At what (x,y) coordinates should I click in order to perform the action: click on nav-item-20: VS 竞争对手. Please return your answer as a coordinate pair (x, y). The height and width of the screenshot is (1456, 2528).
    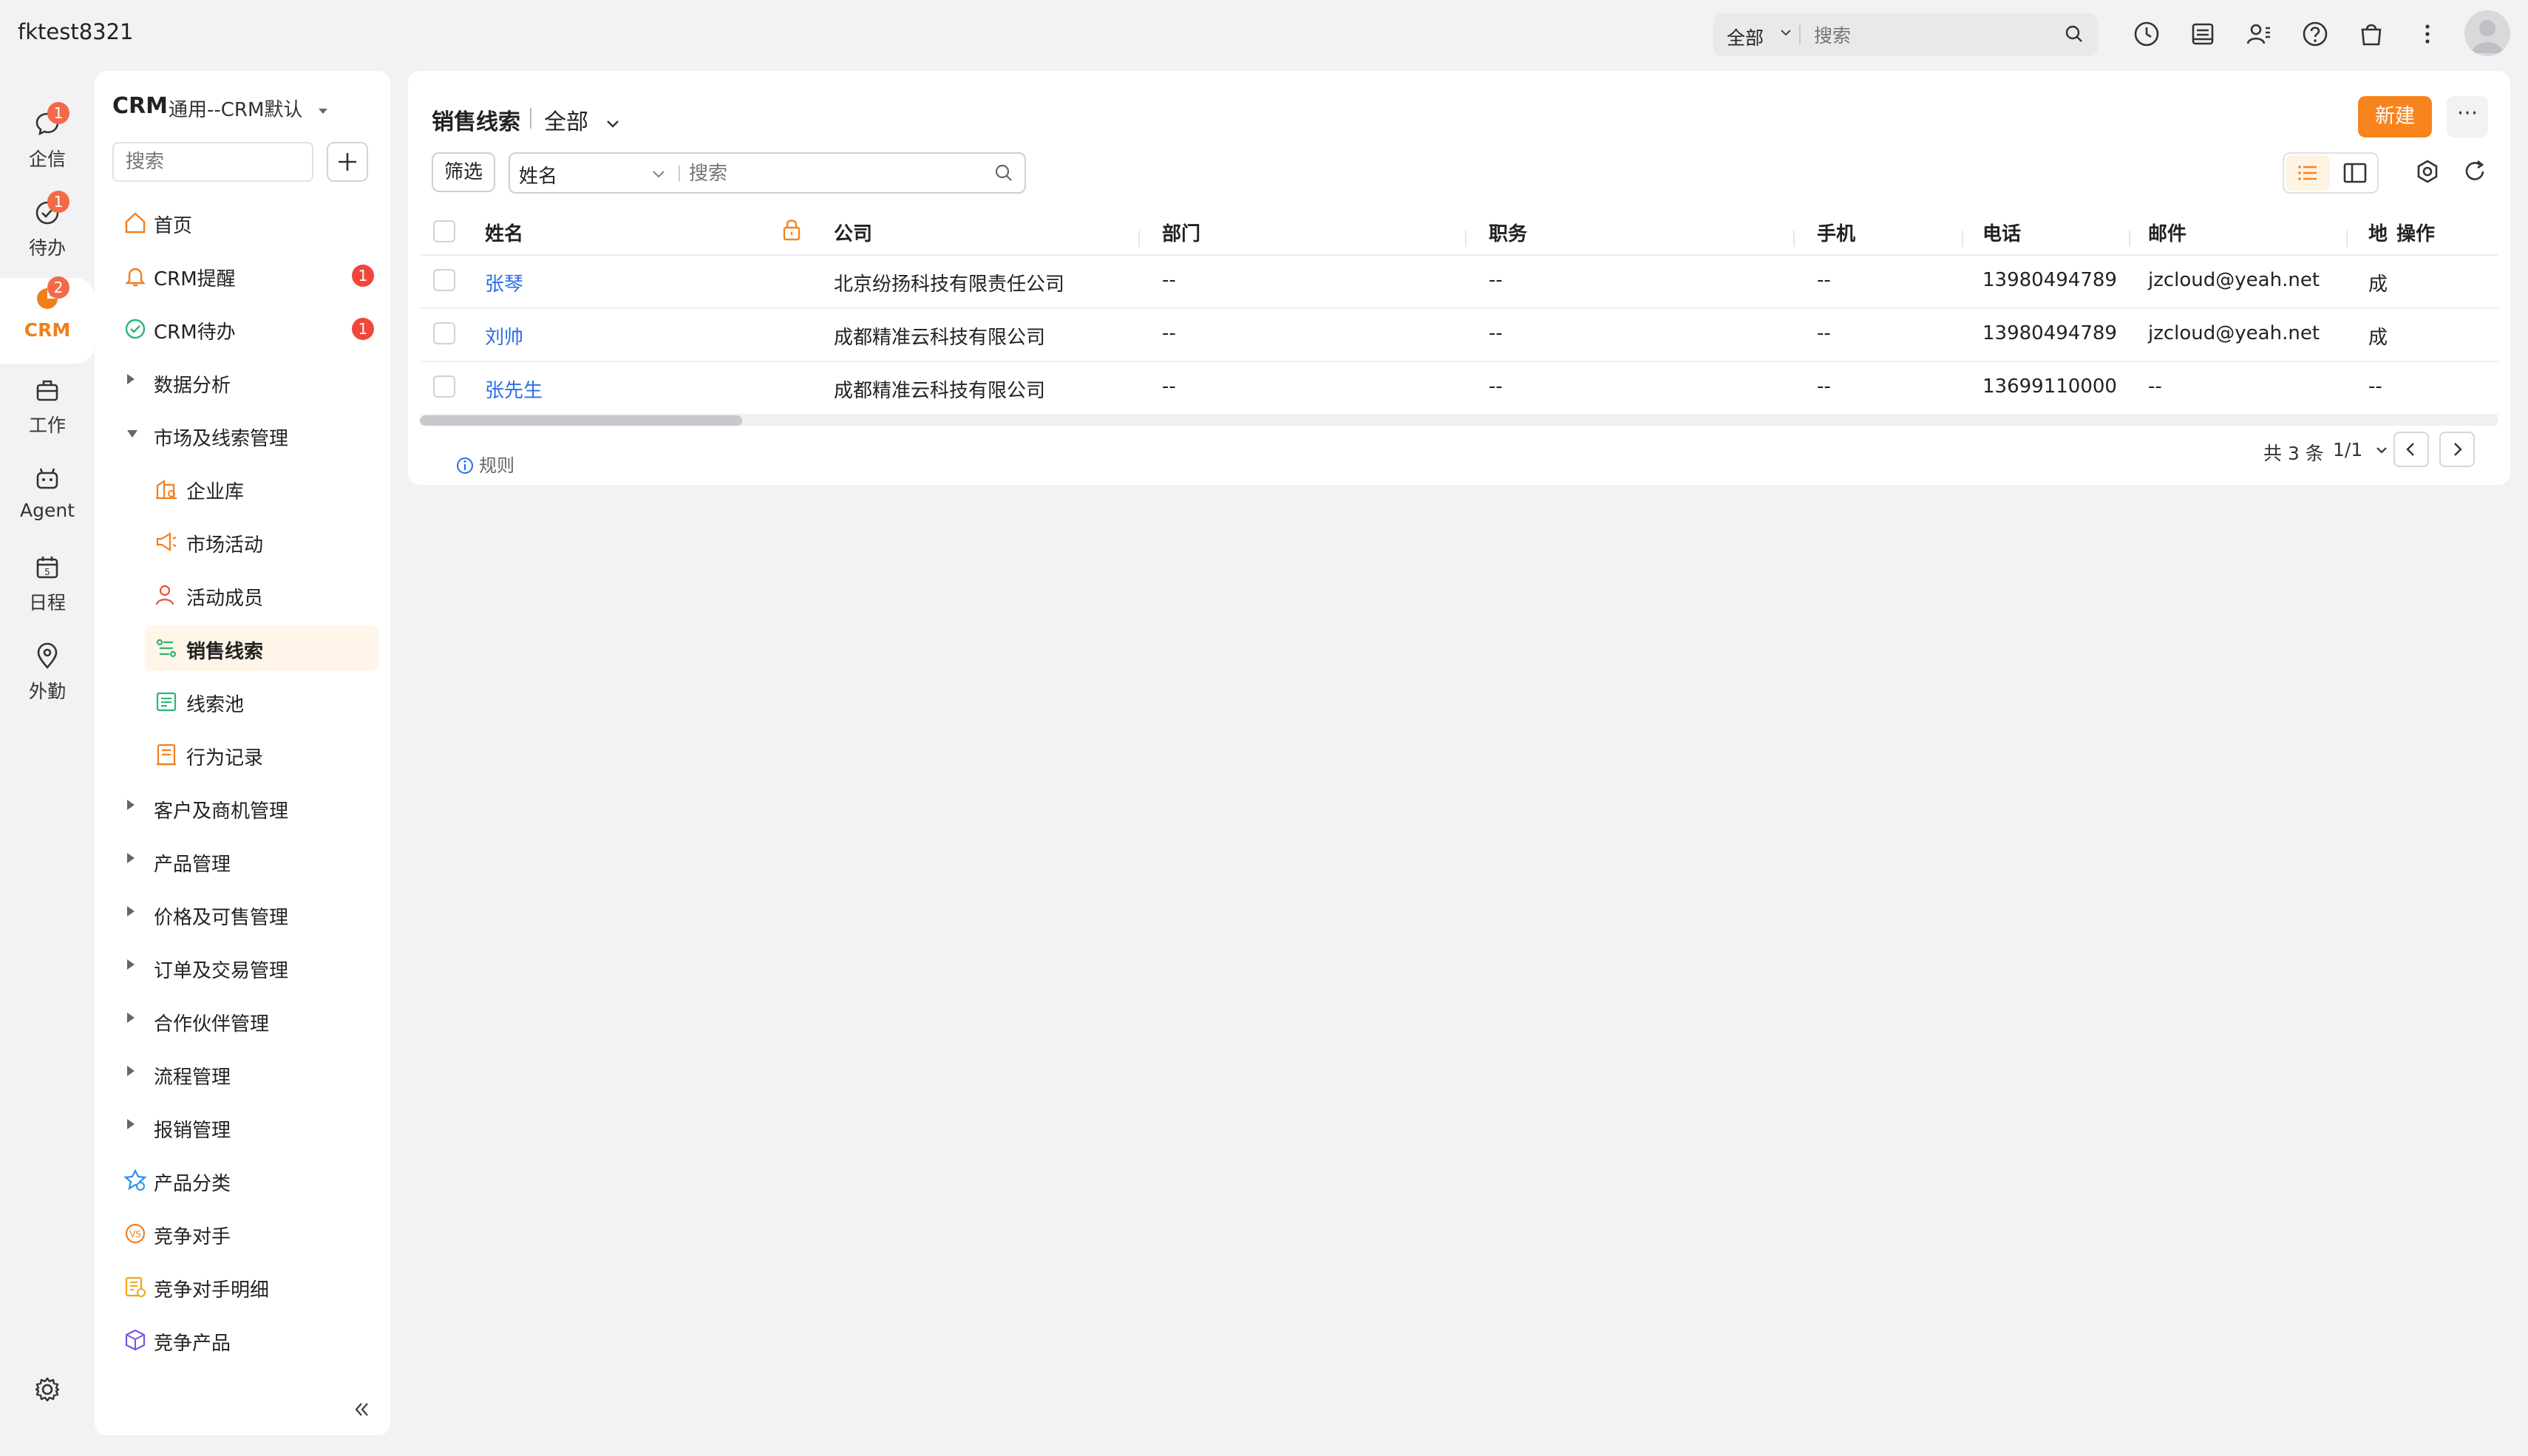
    Looking at the image, I should click on (248, 1233).